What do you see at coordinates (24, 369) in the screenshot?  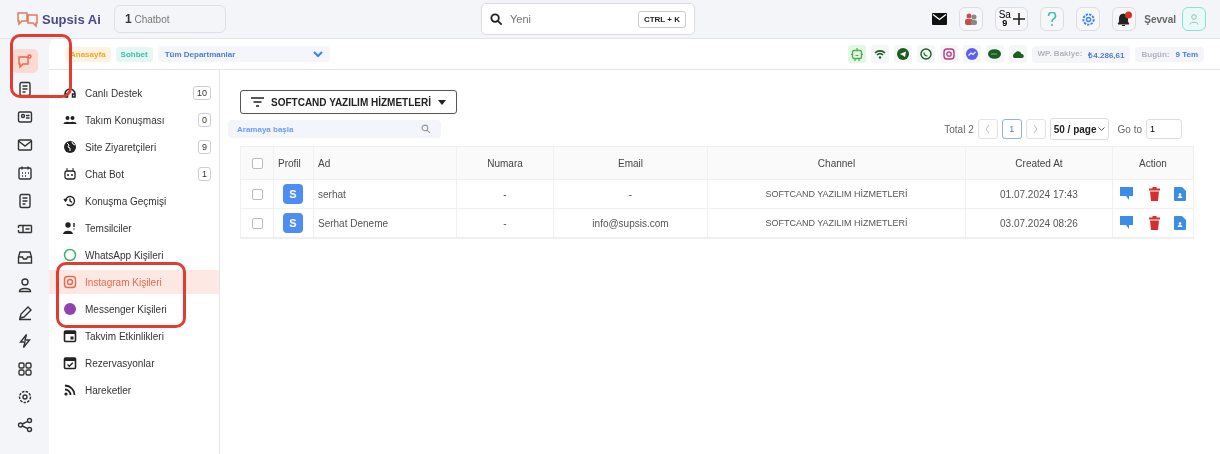 I see `grid-icon` at bounding box center [24, 369].